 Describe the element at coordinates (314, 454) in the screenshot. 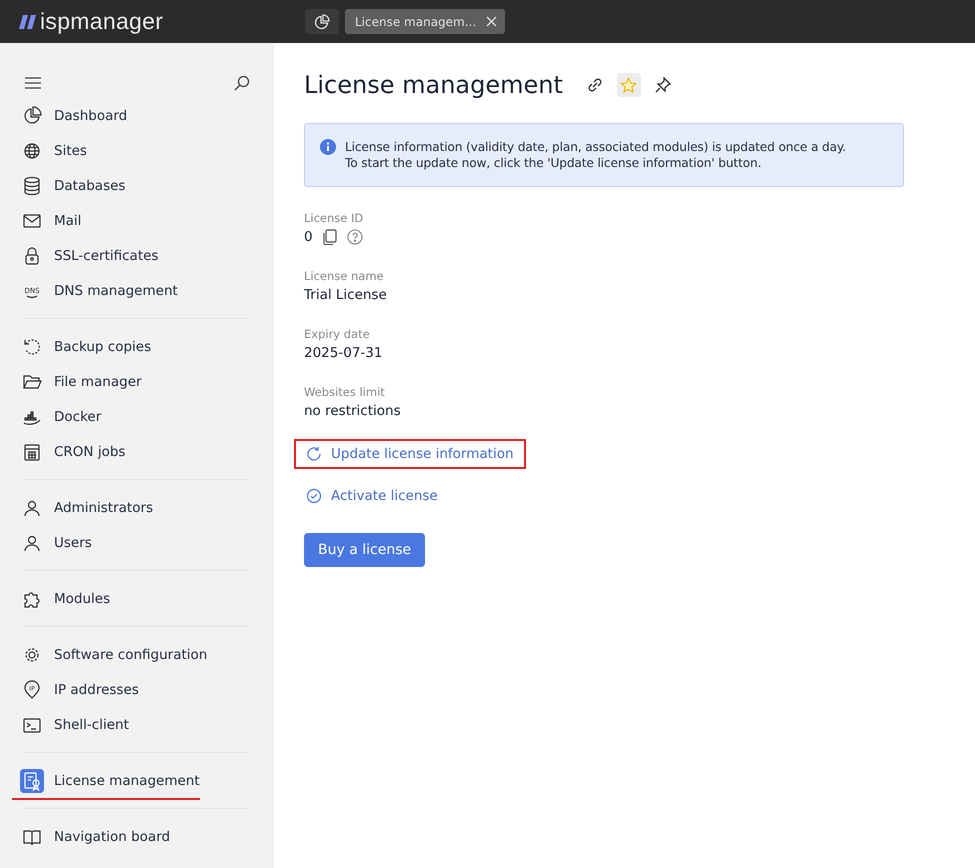

I see `refresh-icon` at that location.